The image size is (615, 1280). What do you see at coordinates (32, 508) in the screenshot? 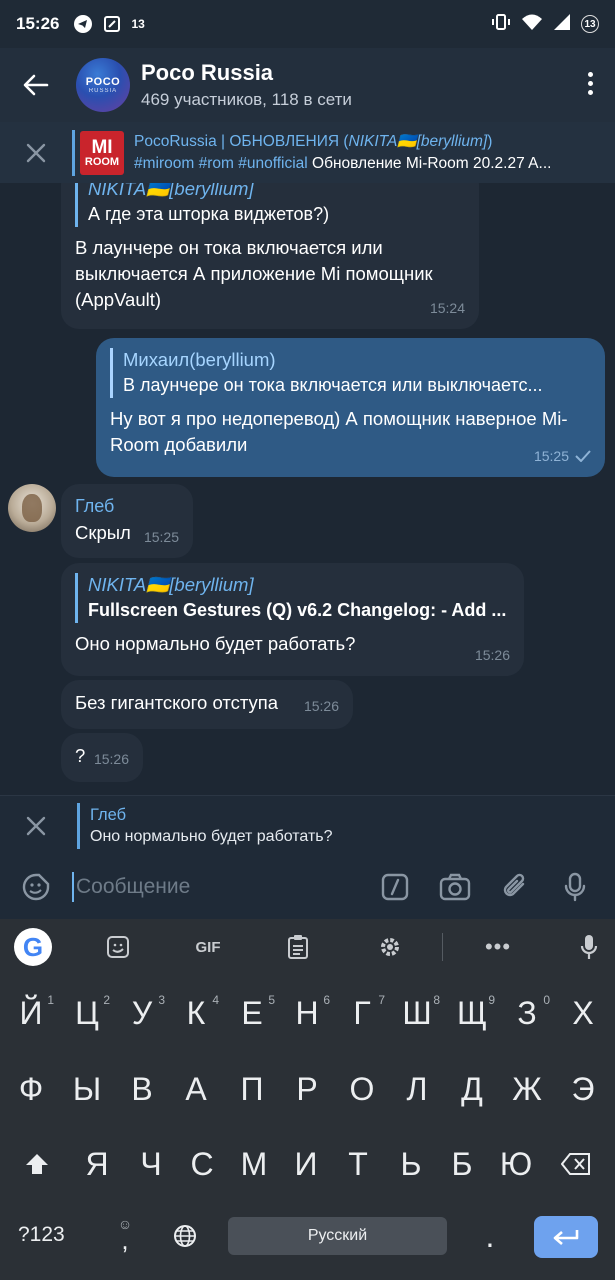
I see `sender-avatar` at bounding box center [32, 508].